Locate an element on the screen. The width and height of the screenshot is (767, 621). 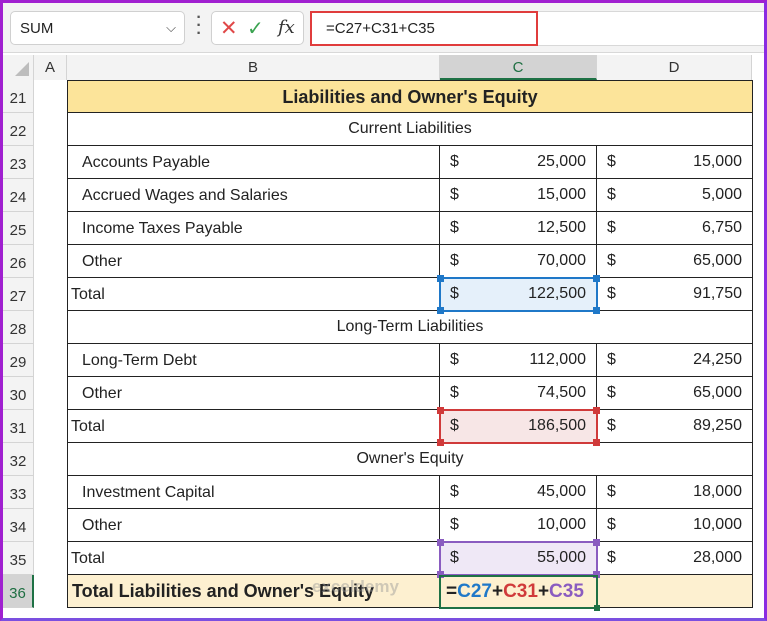
amount-cell-d: $91,750 is located at coordinates (675, 294).